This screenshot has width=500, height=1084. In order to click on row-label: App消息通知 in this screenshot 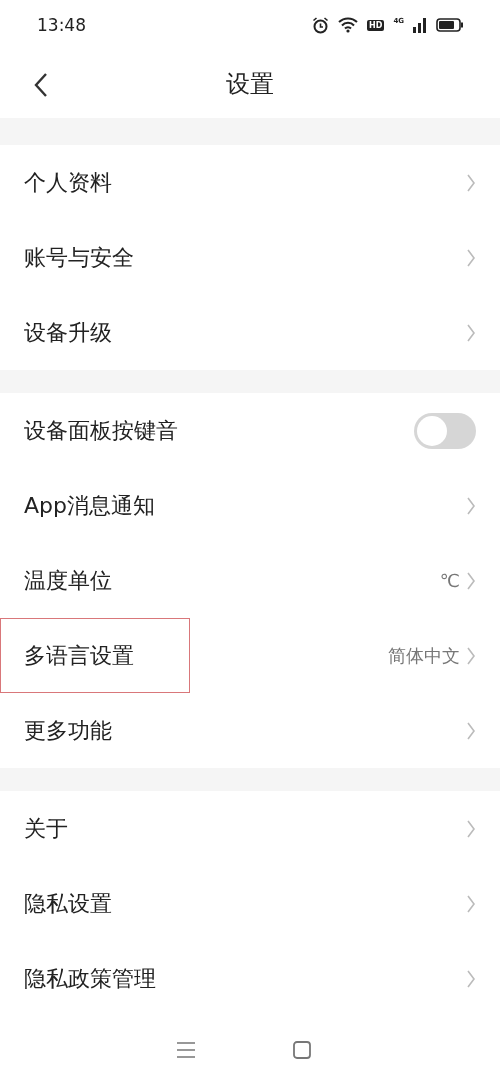, I will do `click(90, 505)`.